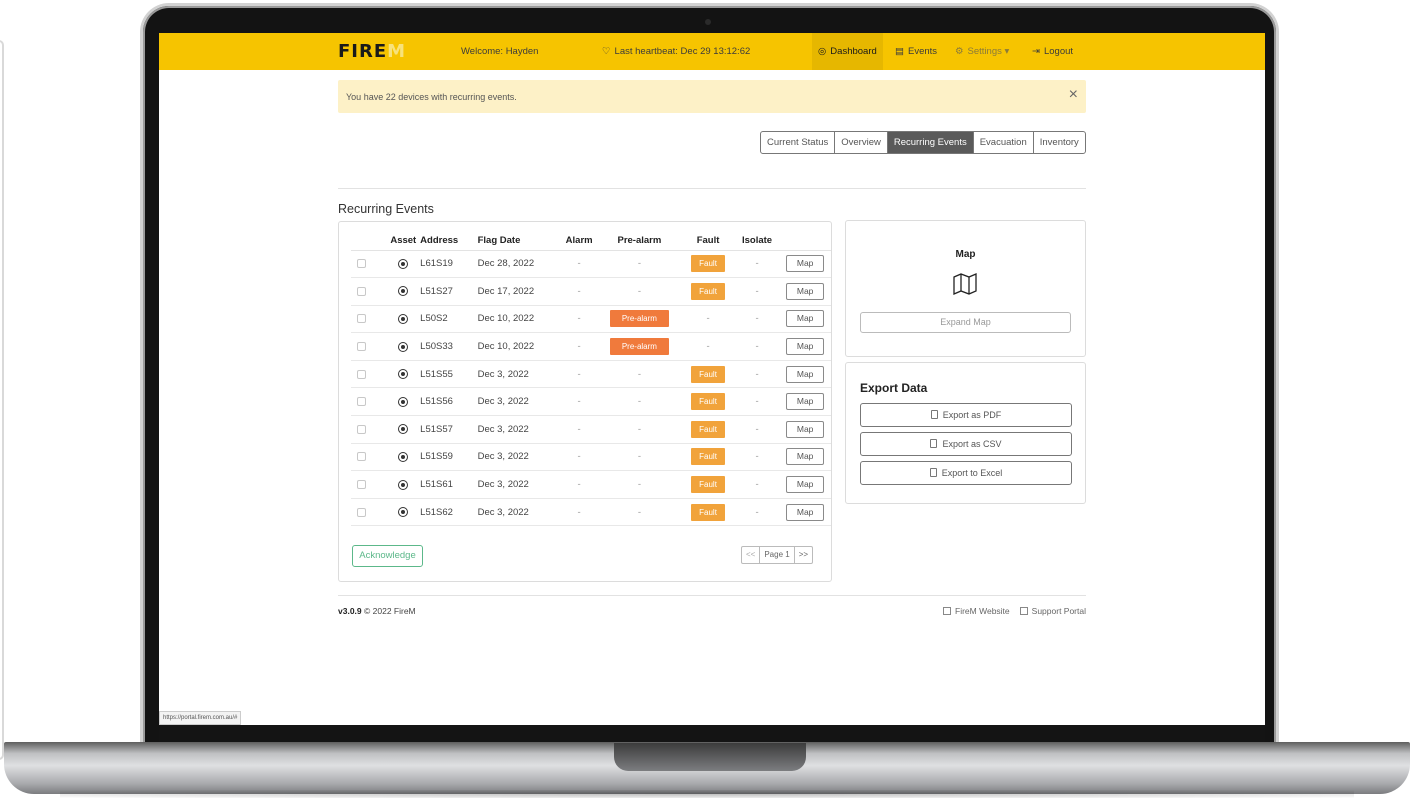 This screenshot has width=1414, height=802. Describe the element at coordinates (712, 734) in the screenshot. I see `screen-bezel` at that location.